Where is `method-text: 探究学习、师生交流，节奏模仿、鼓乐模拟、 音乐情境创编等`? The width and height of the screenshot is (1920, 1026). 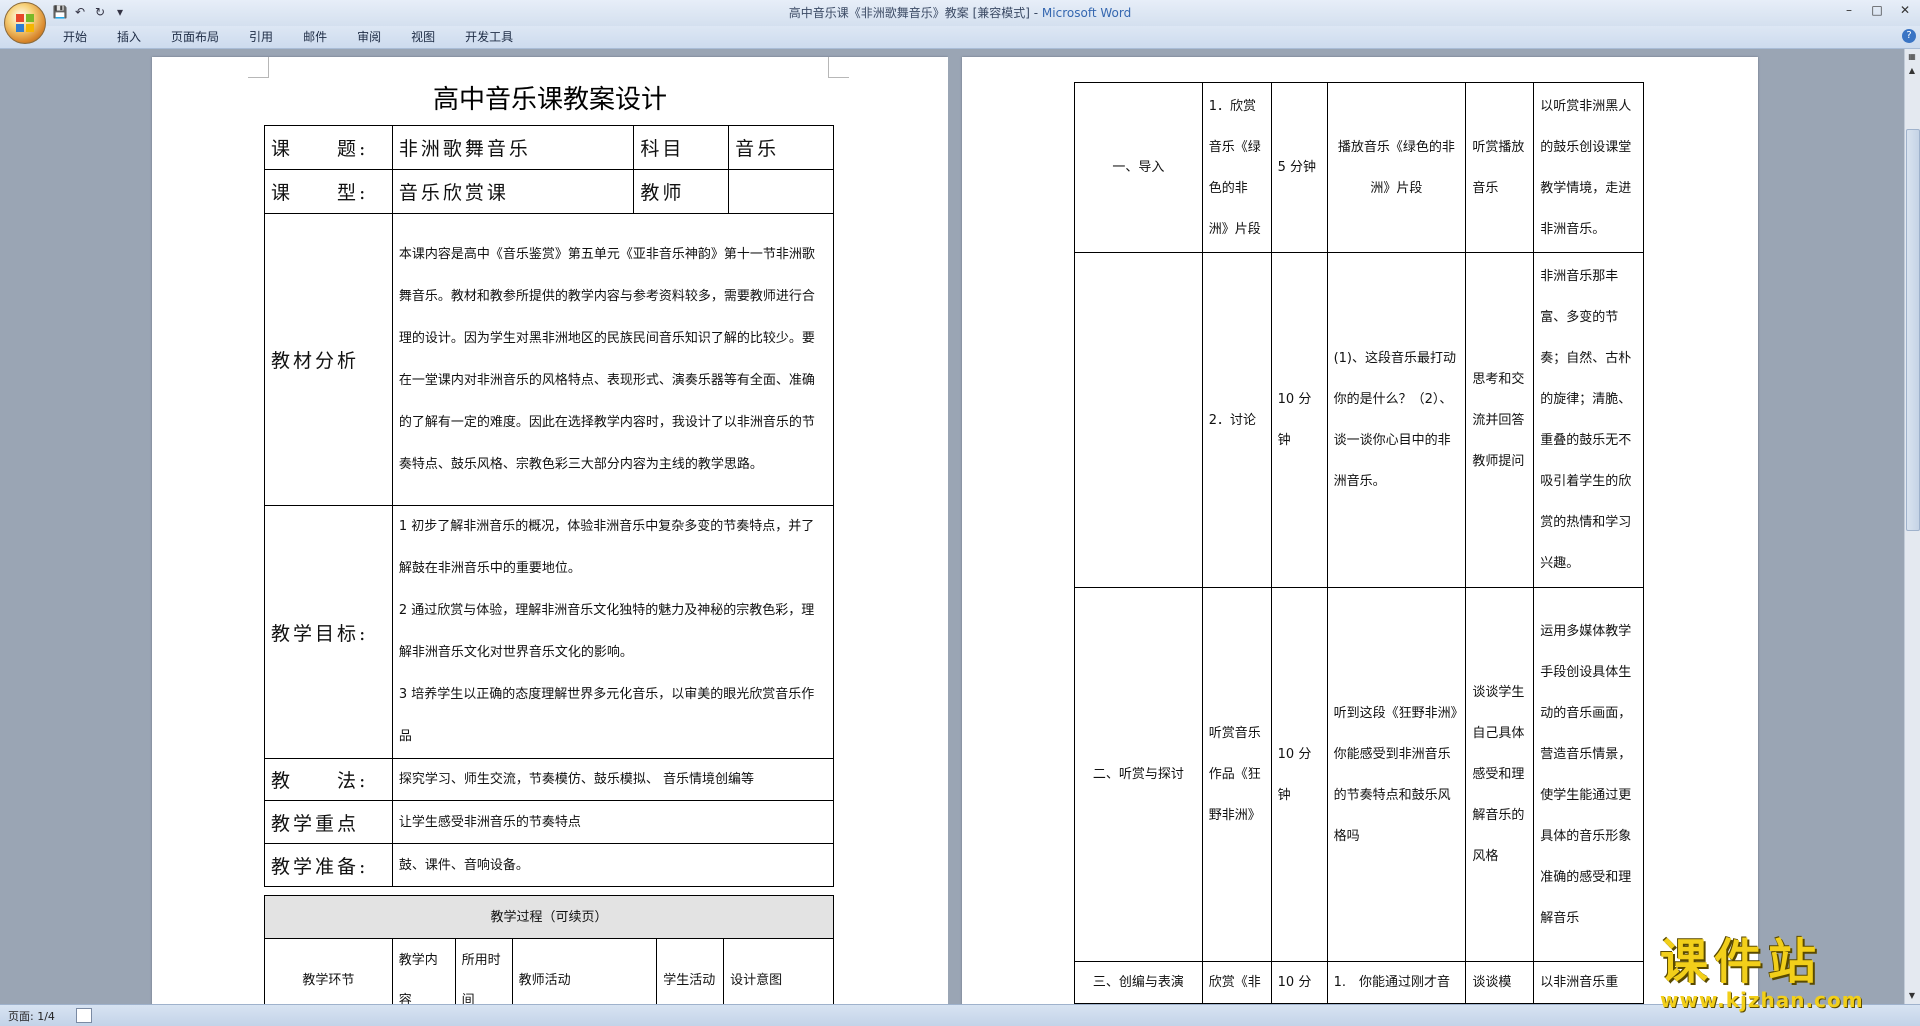 method-text: 探究学习、师生交流，节奏模仿、鼓乐模拟、 音乐情境创编等 is located at coordinates (613, 779).